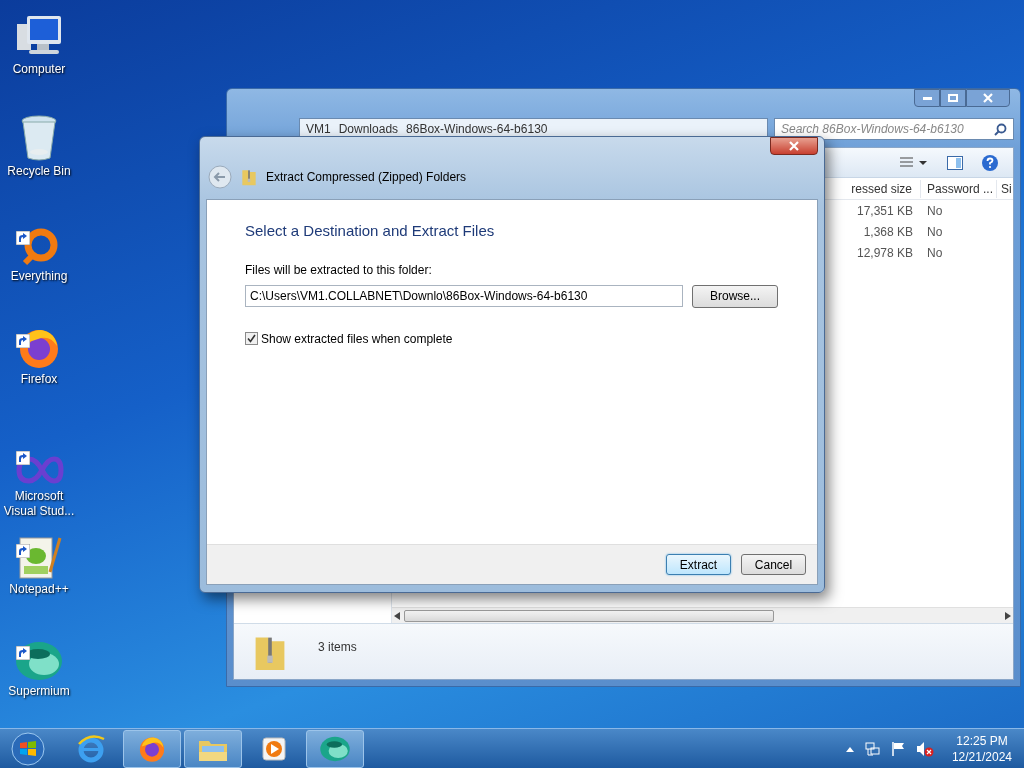  Describe the element at coordinates (982, 740) in the screenshot. I see `clock-time: 12:25 PM` at that location.